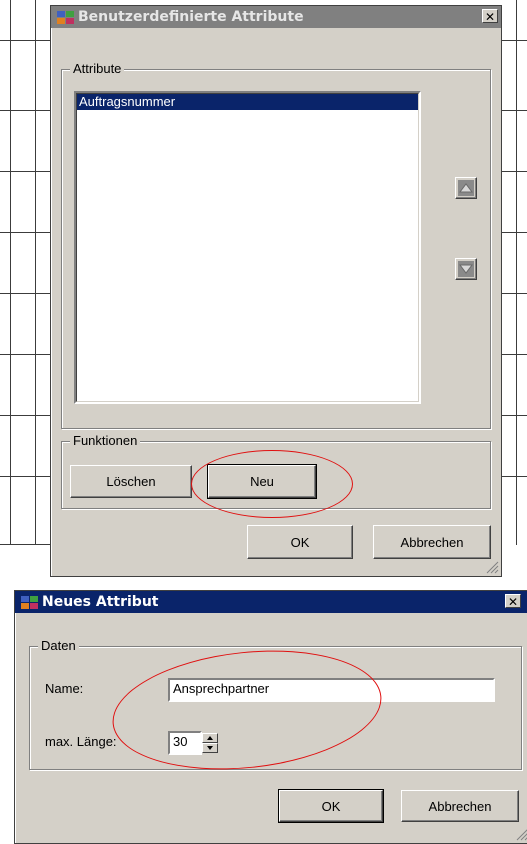  Describe the element at coordinates (105, 440) in the screenshot. I see `functions-group-label: Funktionen` at that location.